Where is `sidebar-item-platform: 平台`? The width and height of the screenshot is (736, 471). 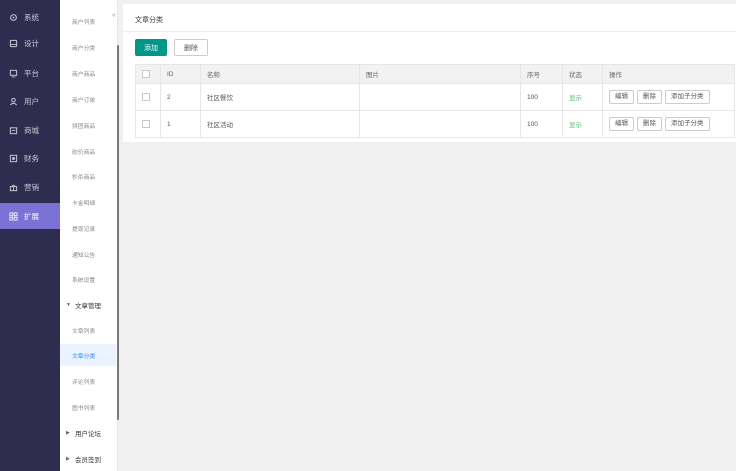
sidebar-item-platform: 平台 is located at coordinates (30, 73).